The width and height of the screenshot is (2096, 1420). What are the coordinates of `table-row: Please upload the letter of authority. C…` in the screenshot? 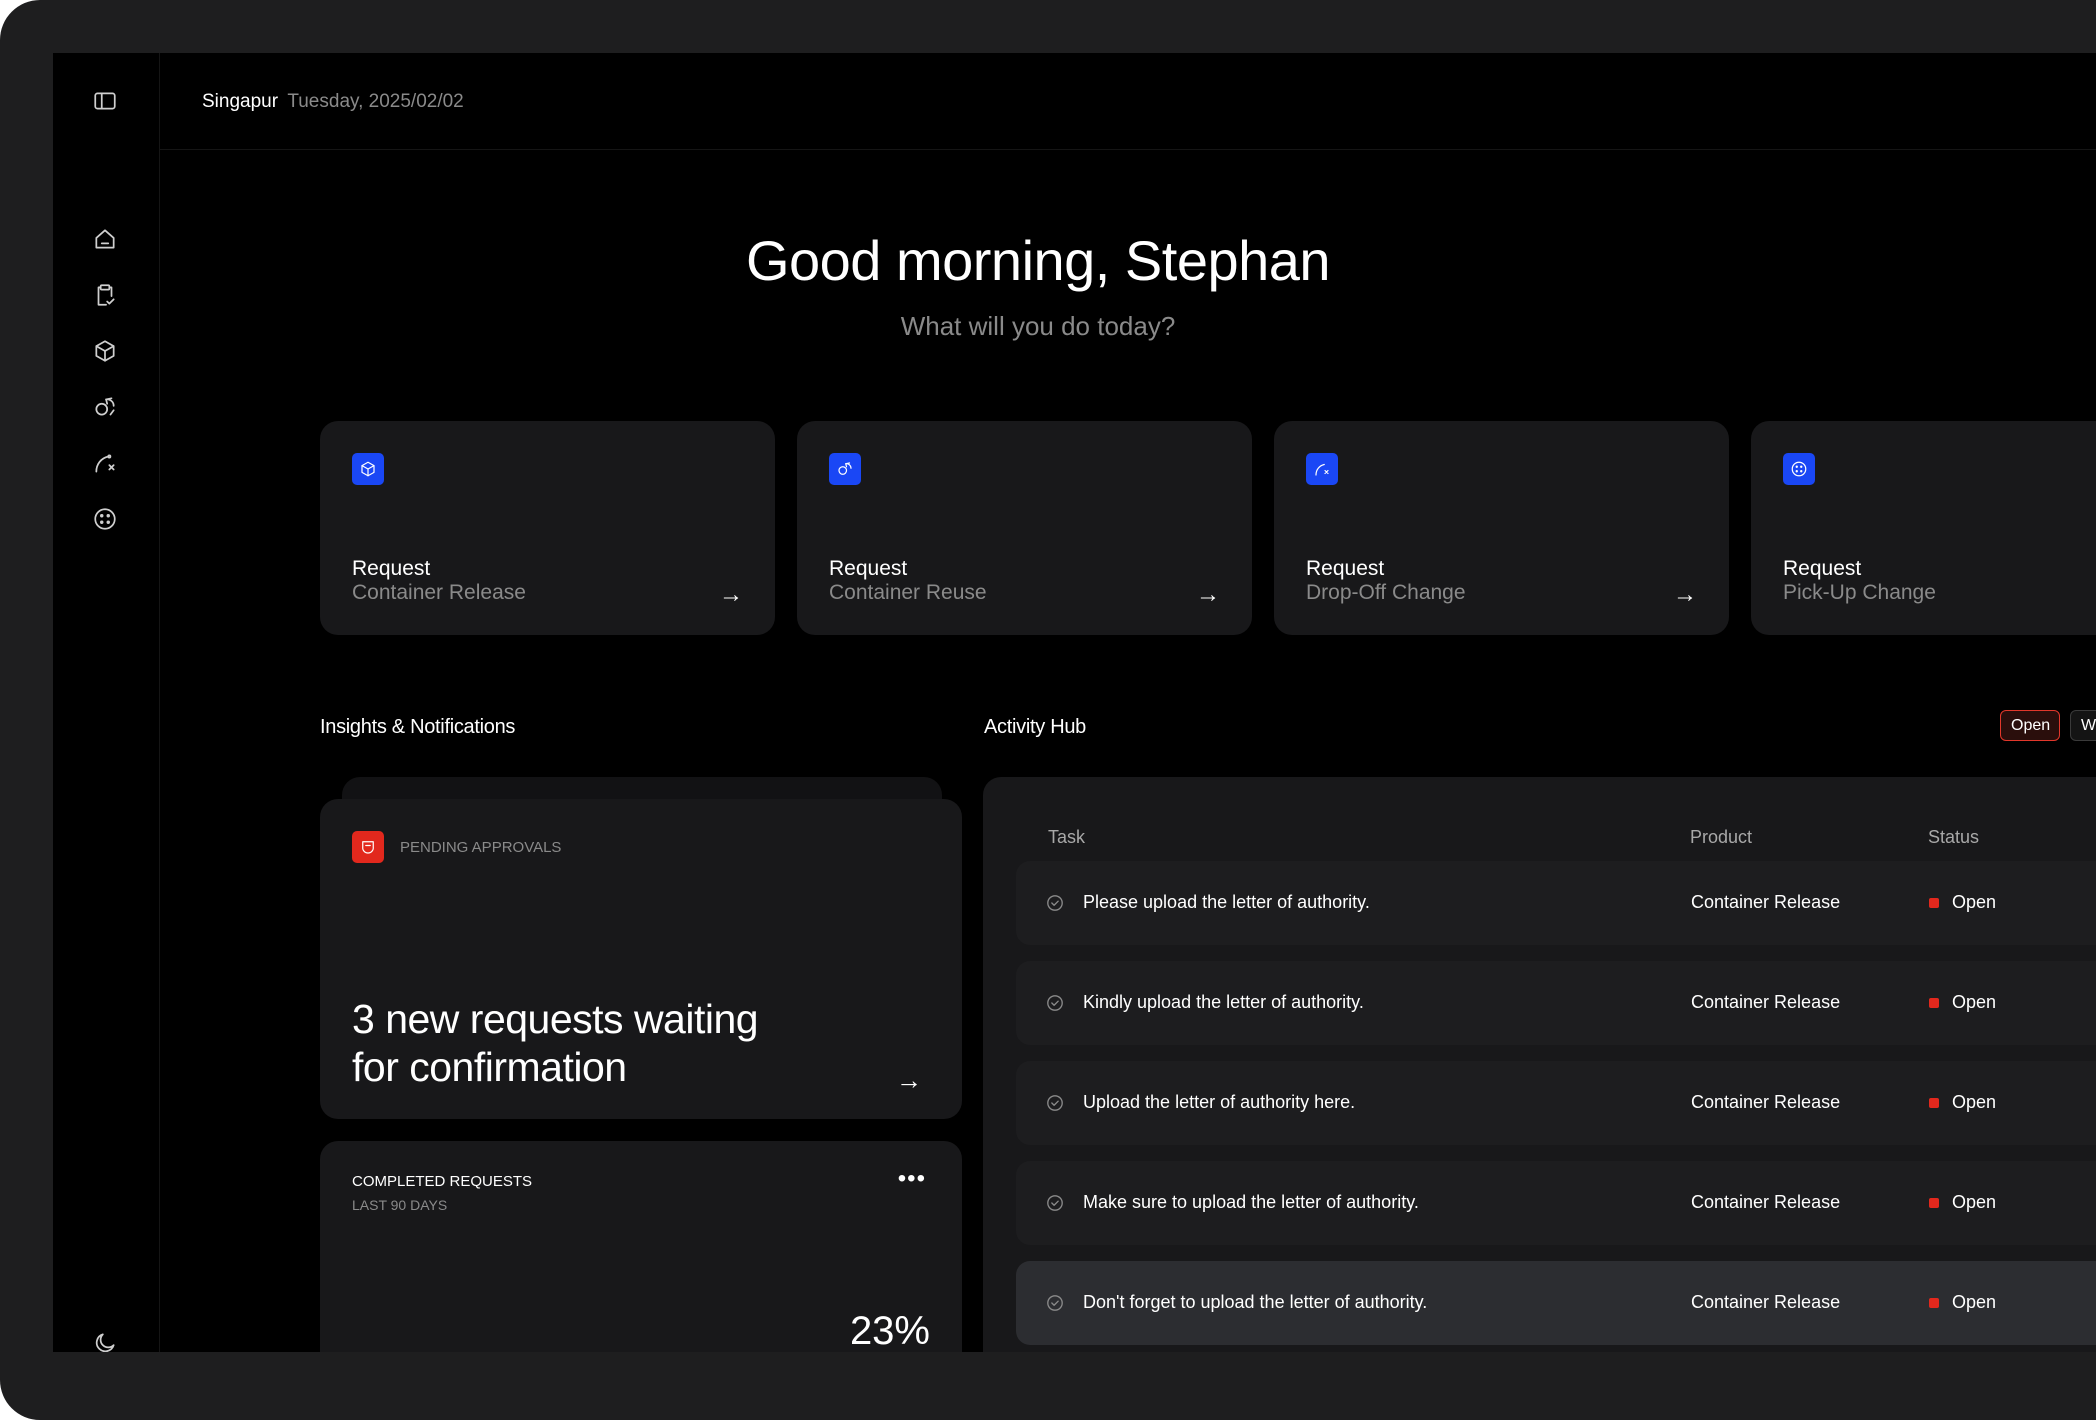 It's located at (1556, 903).